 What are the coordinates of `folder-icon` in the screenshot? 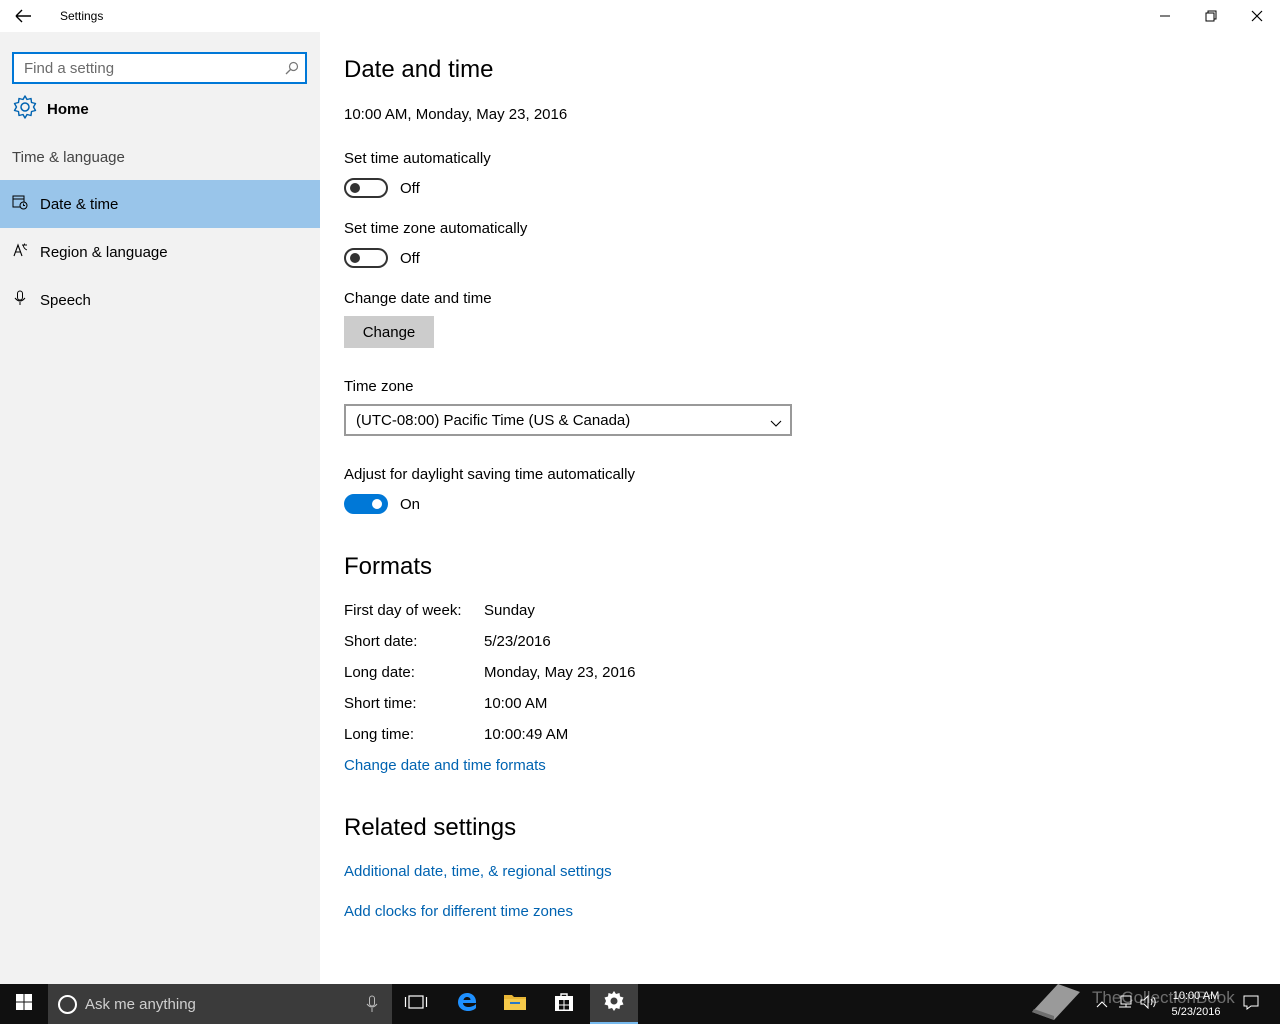 It's located at (515, 1004).